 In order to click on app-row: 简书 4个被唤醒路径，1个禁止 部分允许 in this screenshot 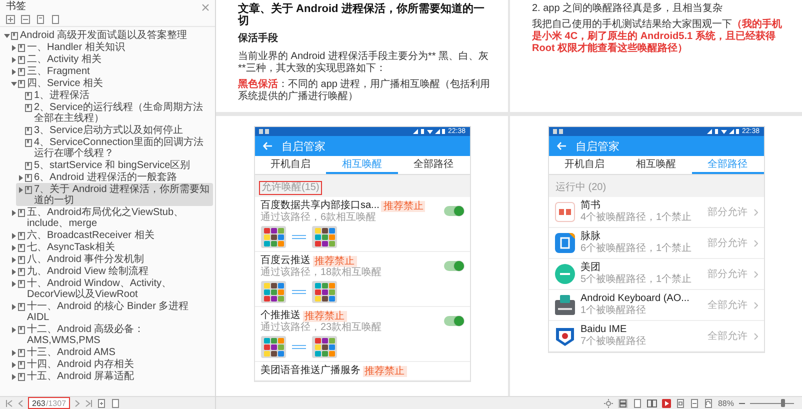, I will do `click(656, 212)`.